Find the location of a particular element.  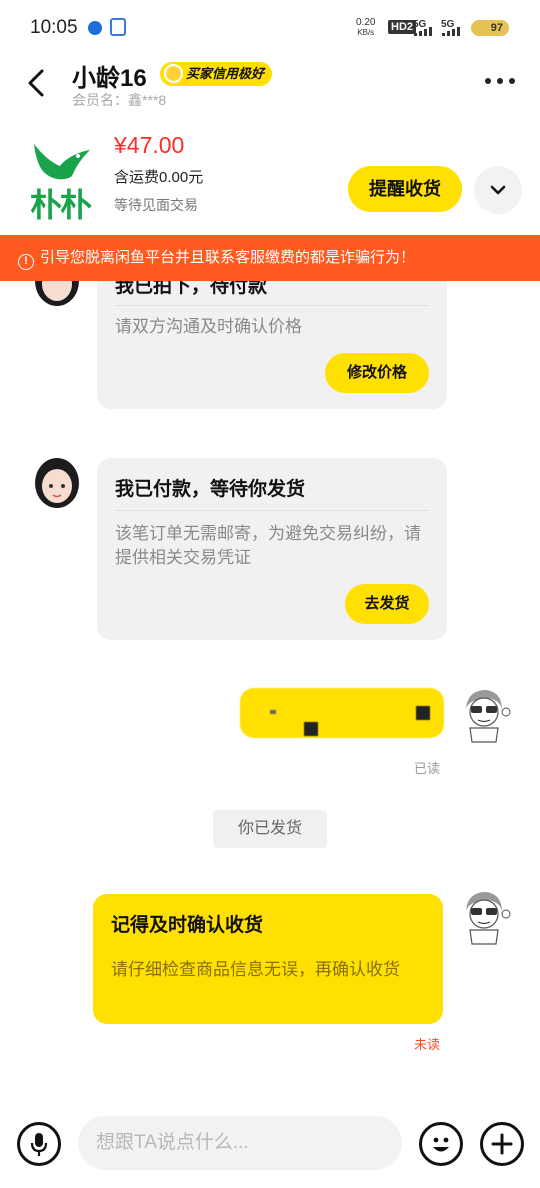

card-title: 我已付款，等待你发货 is located at coordinates (210, 489).